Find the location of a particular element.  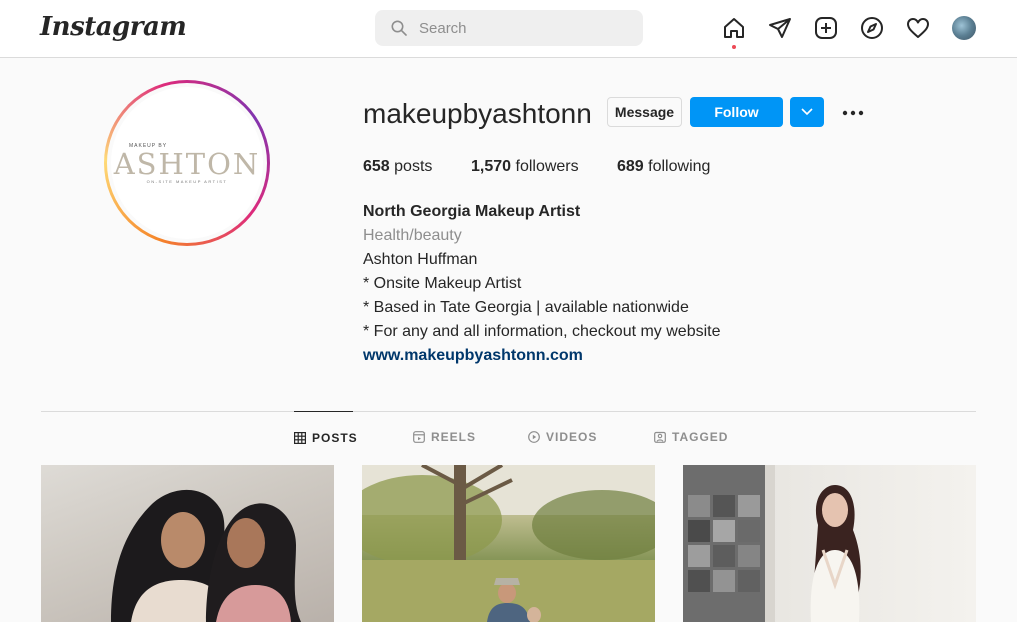

message-button: Message is located at coordinates (644, 112).